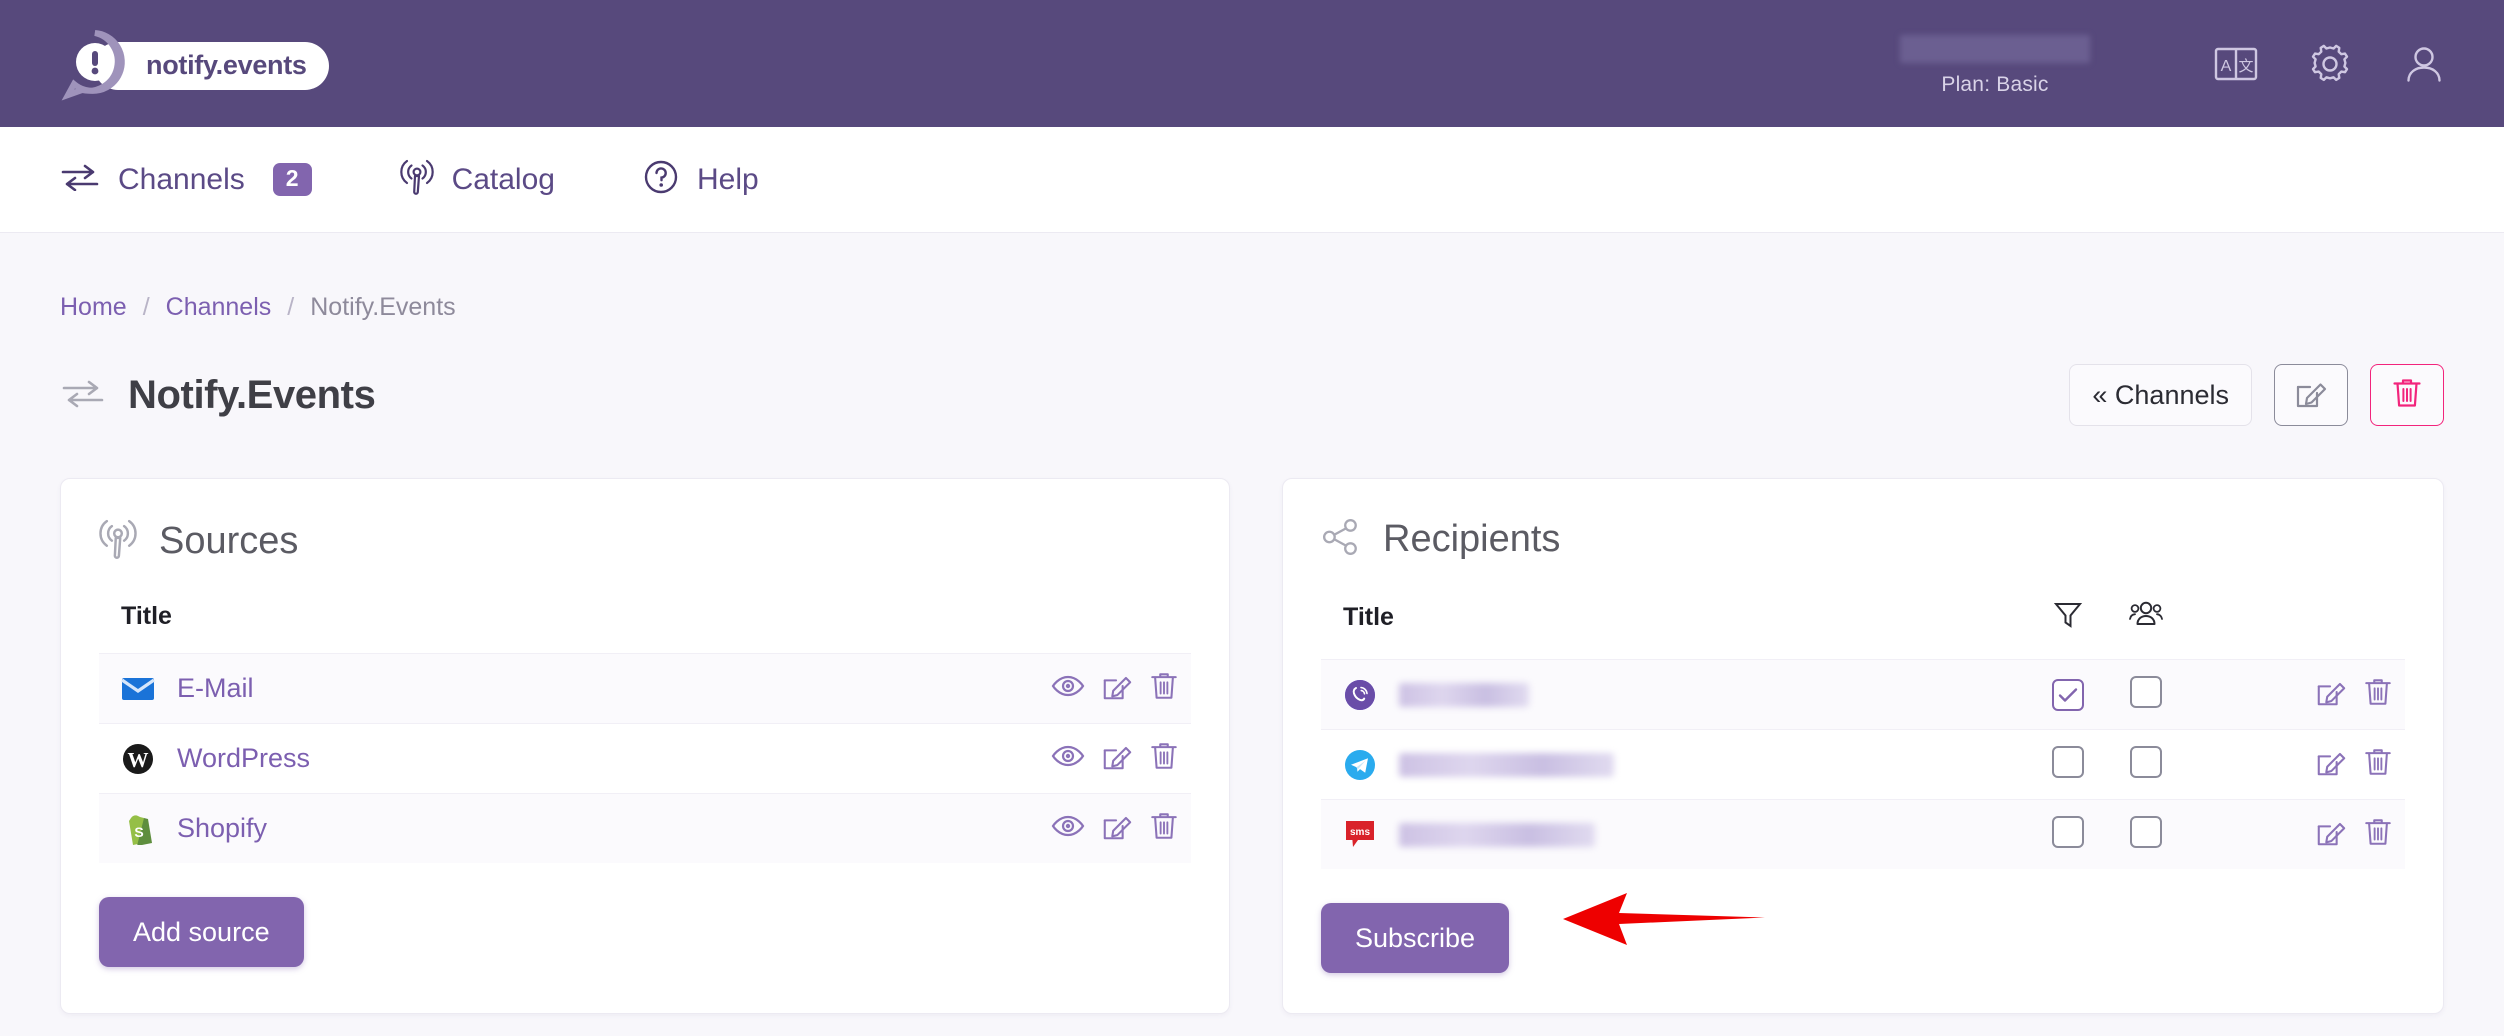 This screenshot has width=2504, height=1036. Describe the element at coordinates (2330, 64) in the screenshot. I see `gear-icon` at that location.